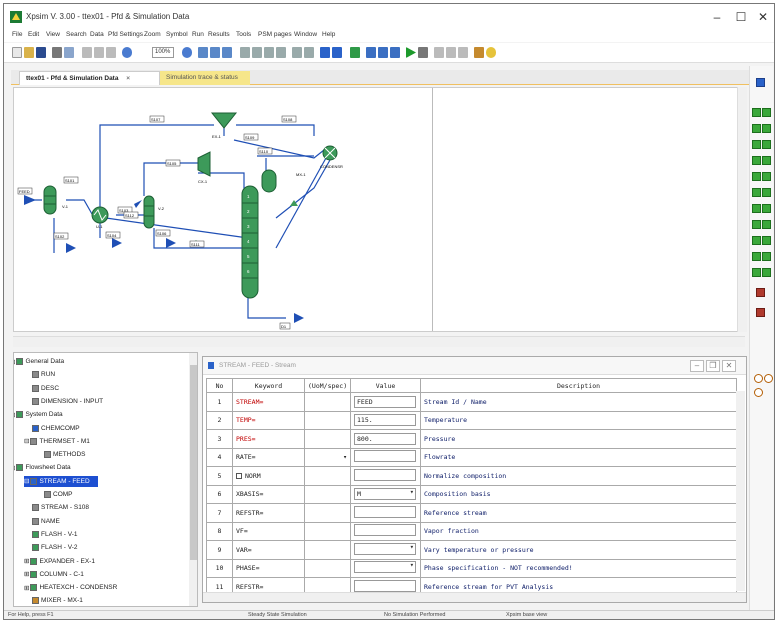 The width and height of the screenshot is (778, 623). Describe the element at coordinates (337, 52) in the screenshot. I see `forward-arrow-icon` at that location.